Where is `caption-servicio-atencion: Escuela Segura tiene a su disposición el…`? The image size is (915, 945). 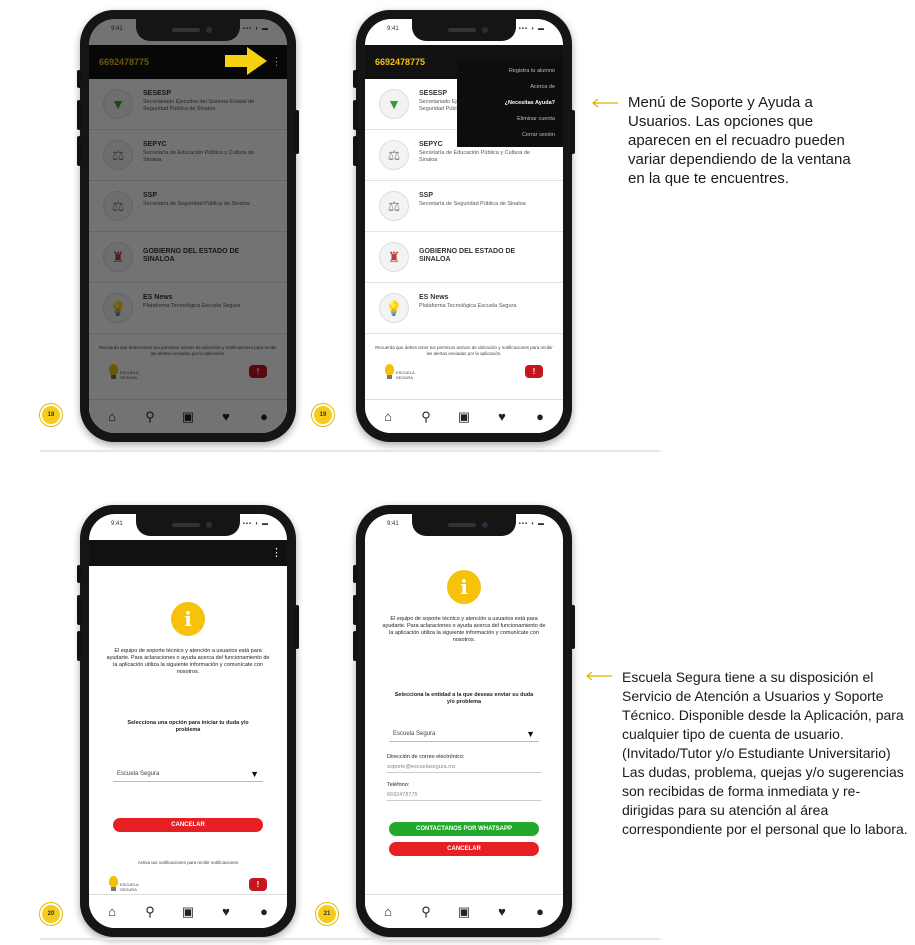
caption-servicio-atencion: Escuela Segura tiene a su disposición el… is located at coordinates (765, 753).